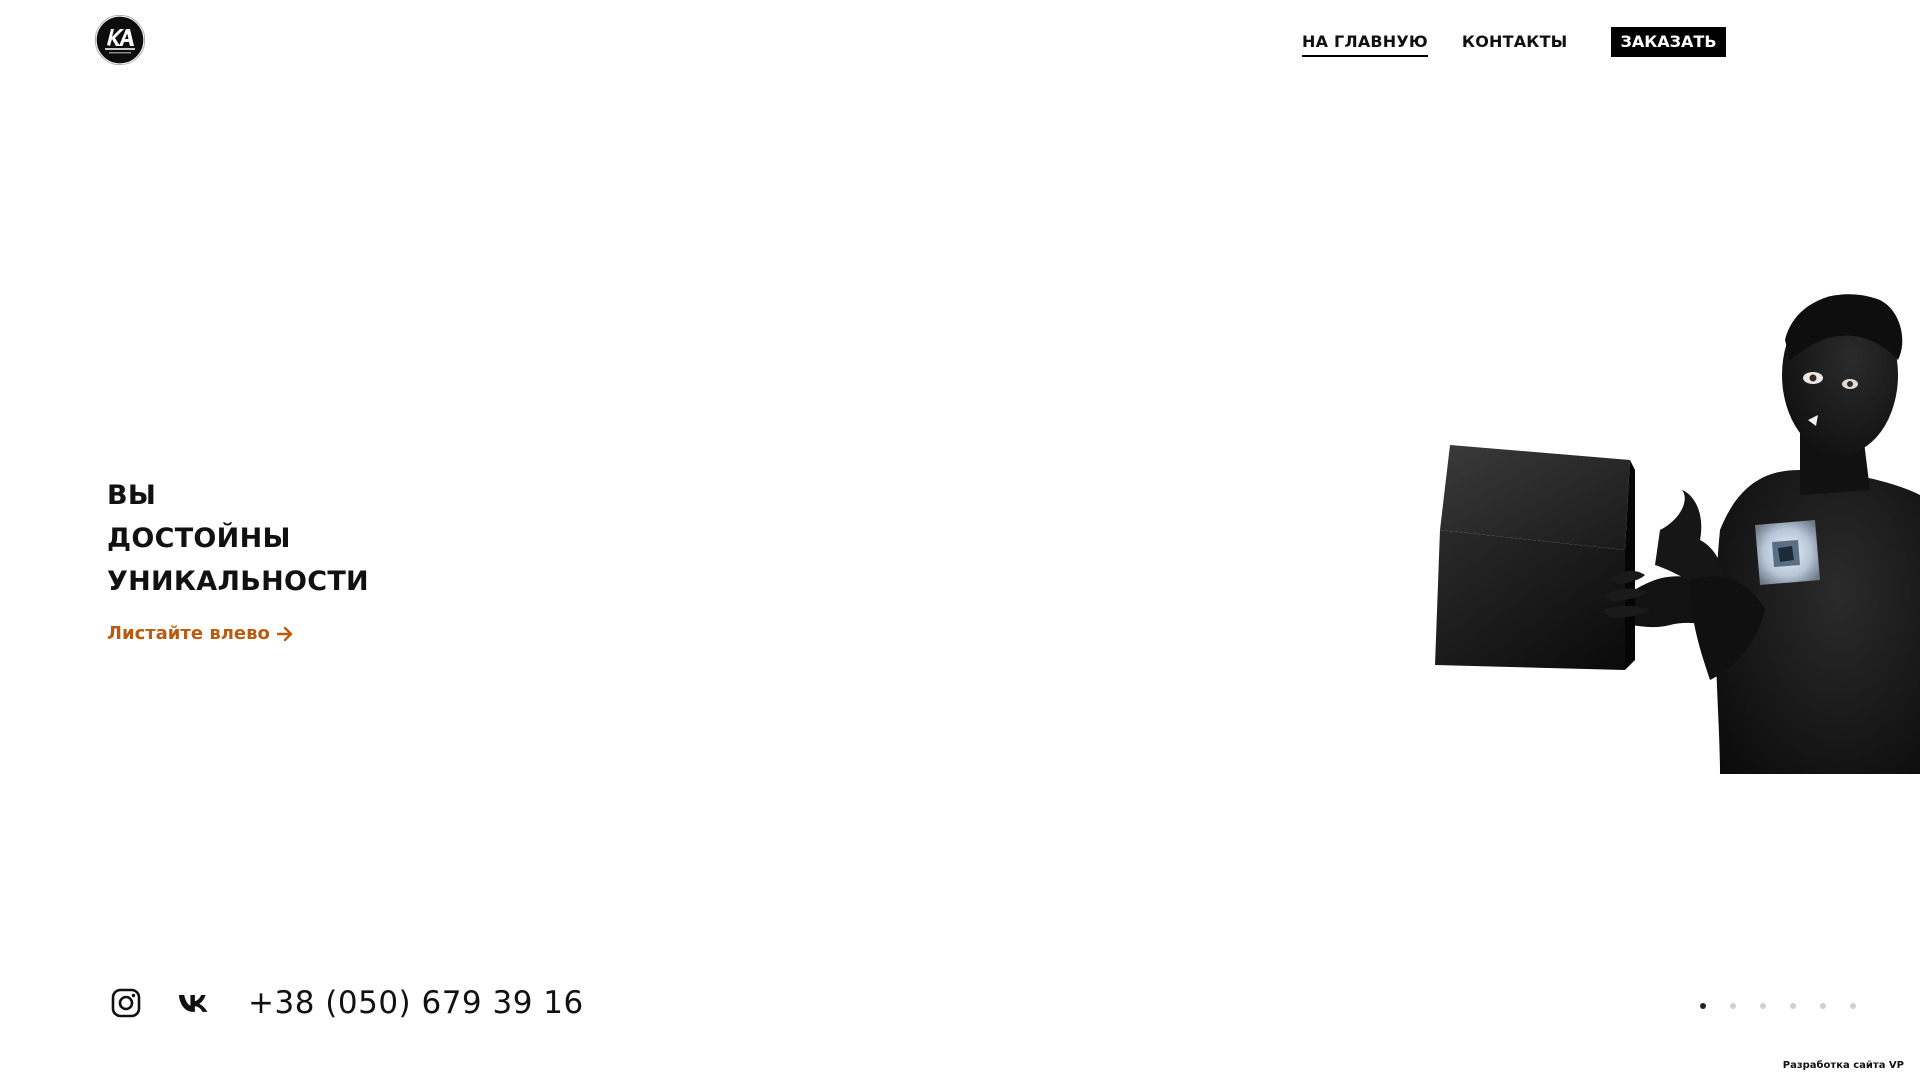  Describe the element at coordinates (1843, 1065) in the screenshot. I see `developer-credit-link: Разработка сайта VP` at that location.